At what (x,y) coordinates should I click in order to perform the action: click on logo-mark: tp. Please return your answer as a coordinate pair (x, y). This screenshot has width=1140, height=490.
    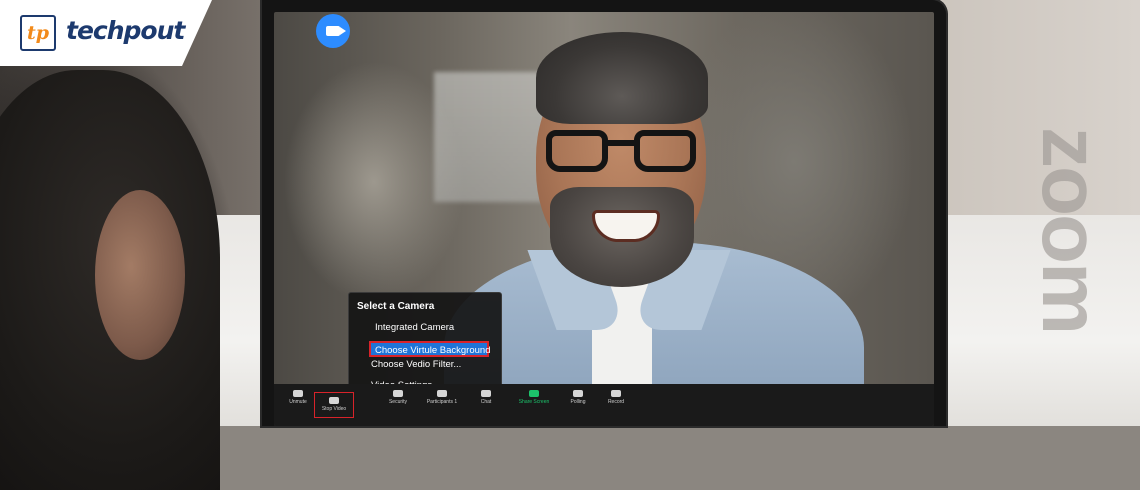
    Looking at the image, I should click on (38, 33).